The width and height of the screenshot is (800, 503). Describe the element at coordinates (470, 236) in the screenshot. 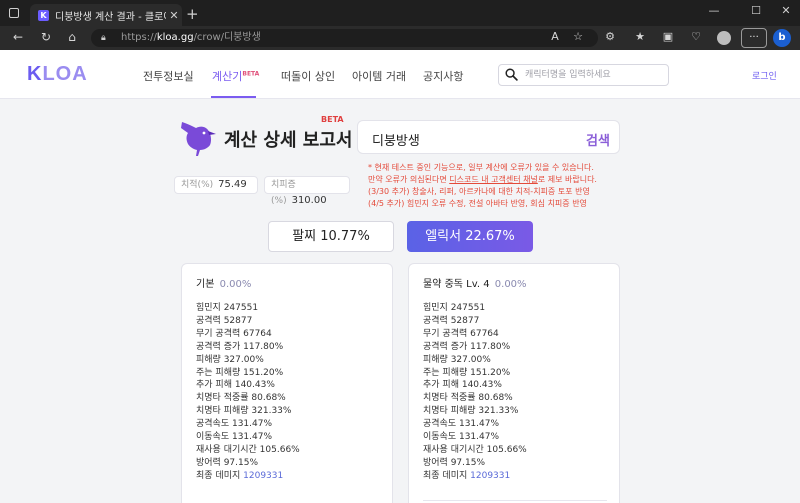

I see `elixir-button: 엘릭서 22.67%` at that location.